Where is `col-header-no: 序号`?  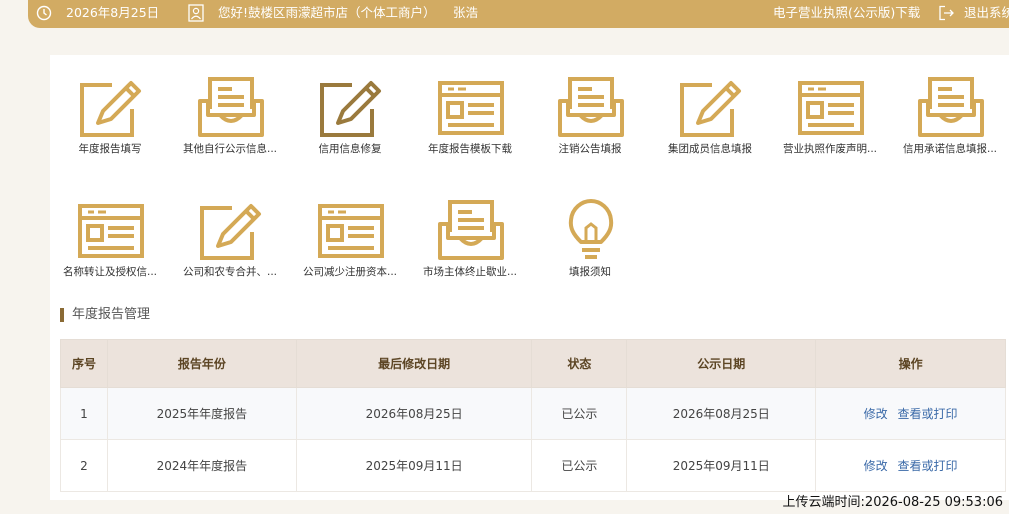 col-header-no: 序号 is located at coordinates (84, 363).